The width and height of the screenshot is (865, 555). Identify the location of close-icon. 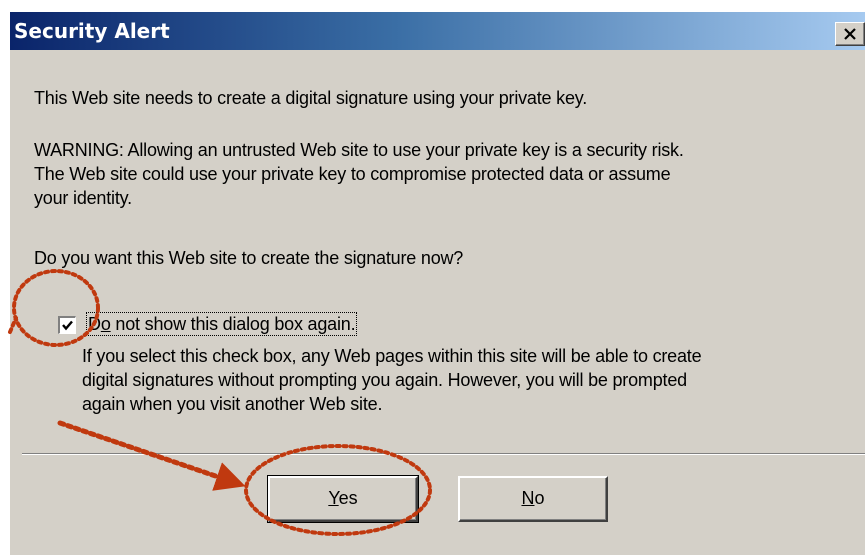
(850, 34).